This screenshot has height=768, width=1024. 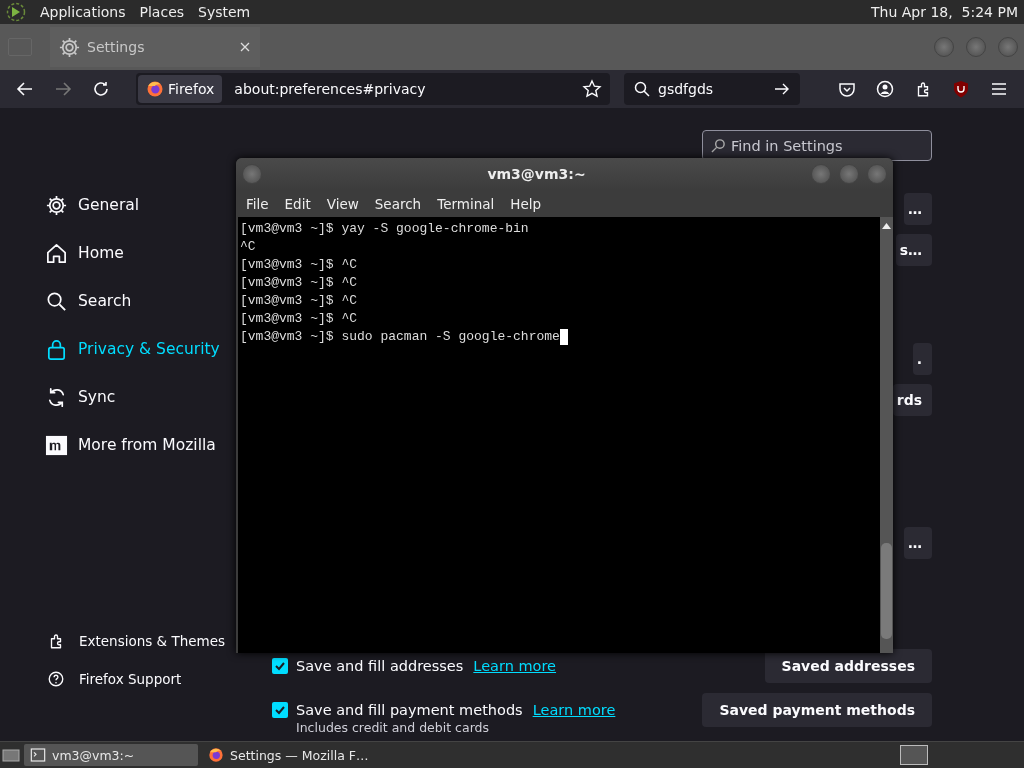 I want to click on settings-button: Saved payment methods, so click(x=817, y=710).